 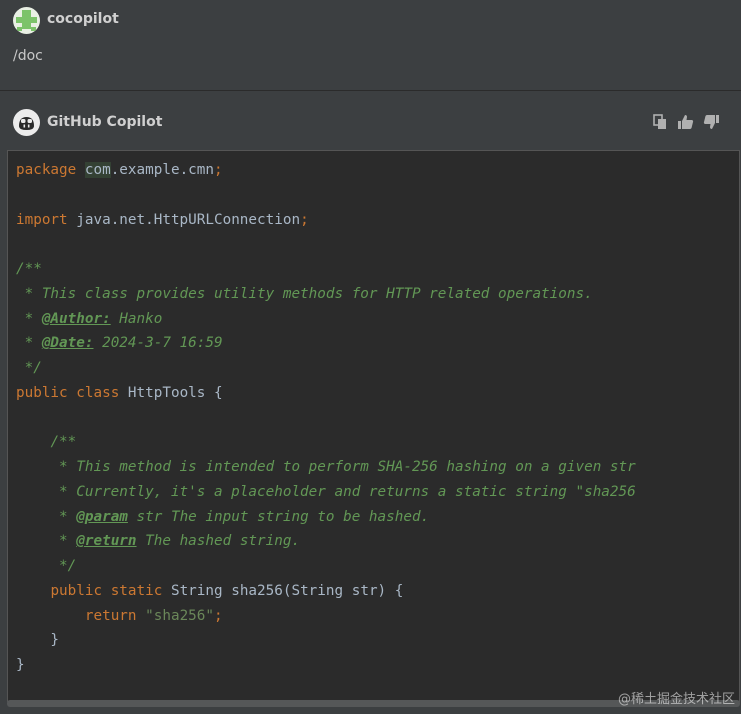 I want to click on code-token: class, so click(x=98, y=392).